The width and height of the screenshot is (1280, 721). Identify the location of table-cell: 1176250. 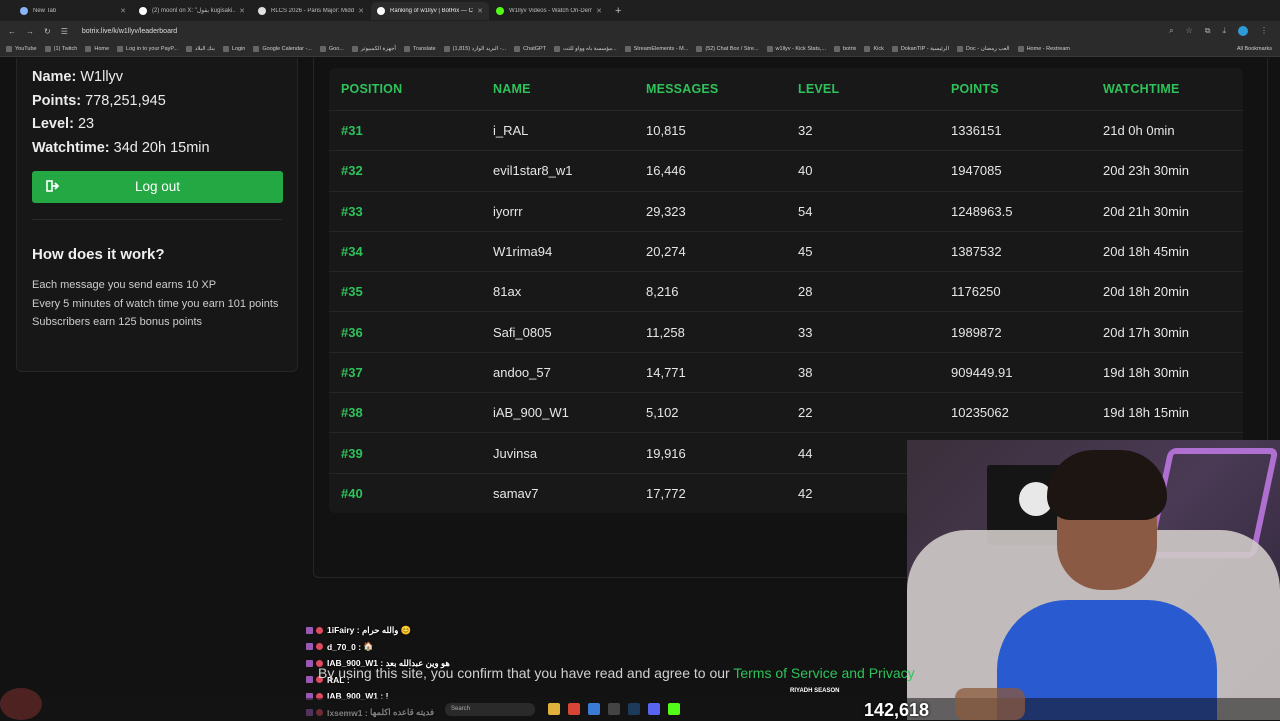
(1015, 291).